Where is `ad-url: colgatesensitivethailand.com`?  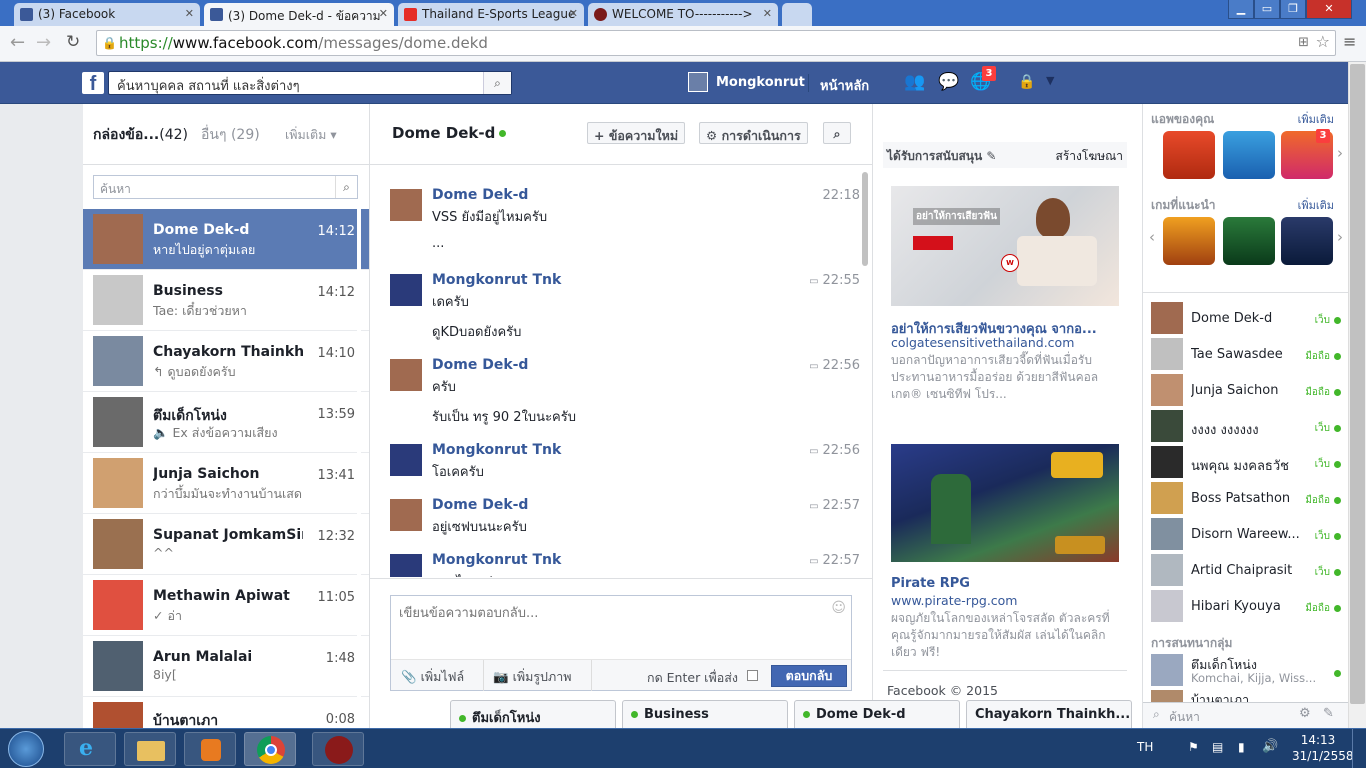 ad-url: colgatesensitivethailand.com is located at coordinates (982, 342).